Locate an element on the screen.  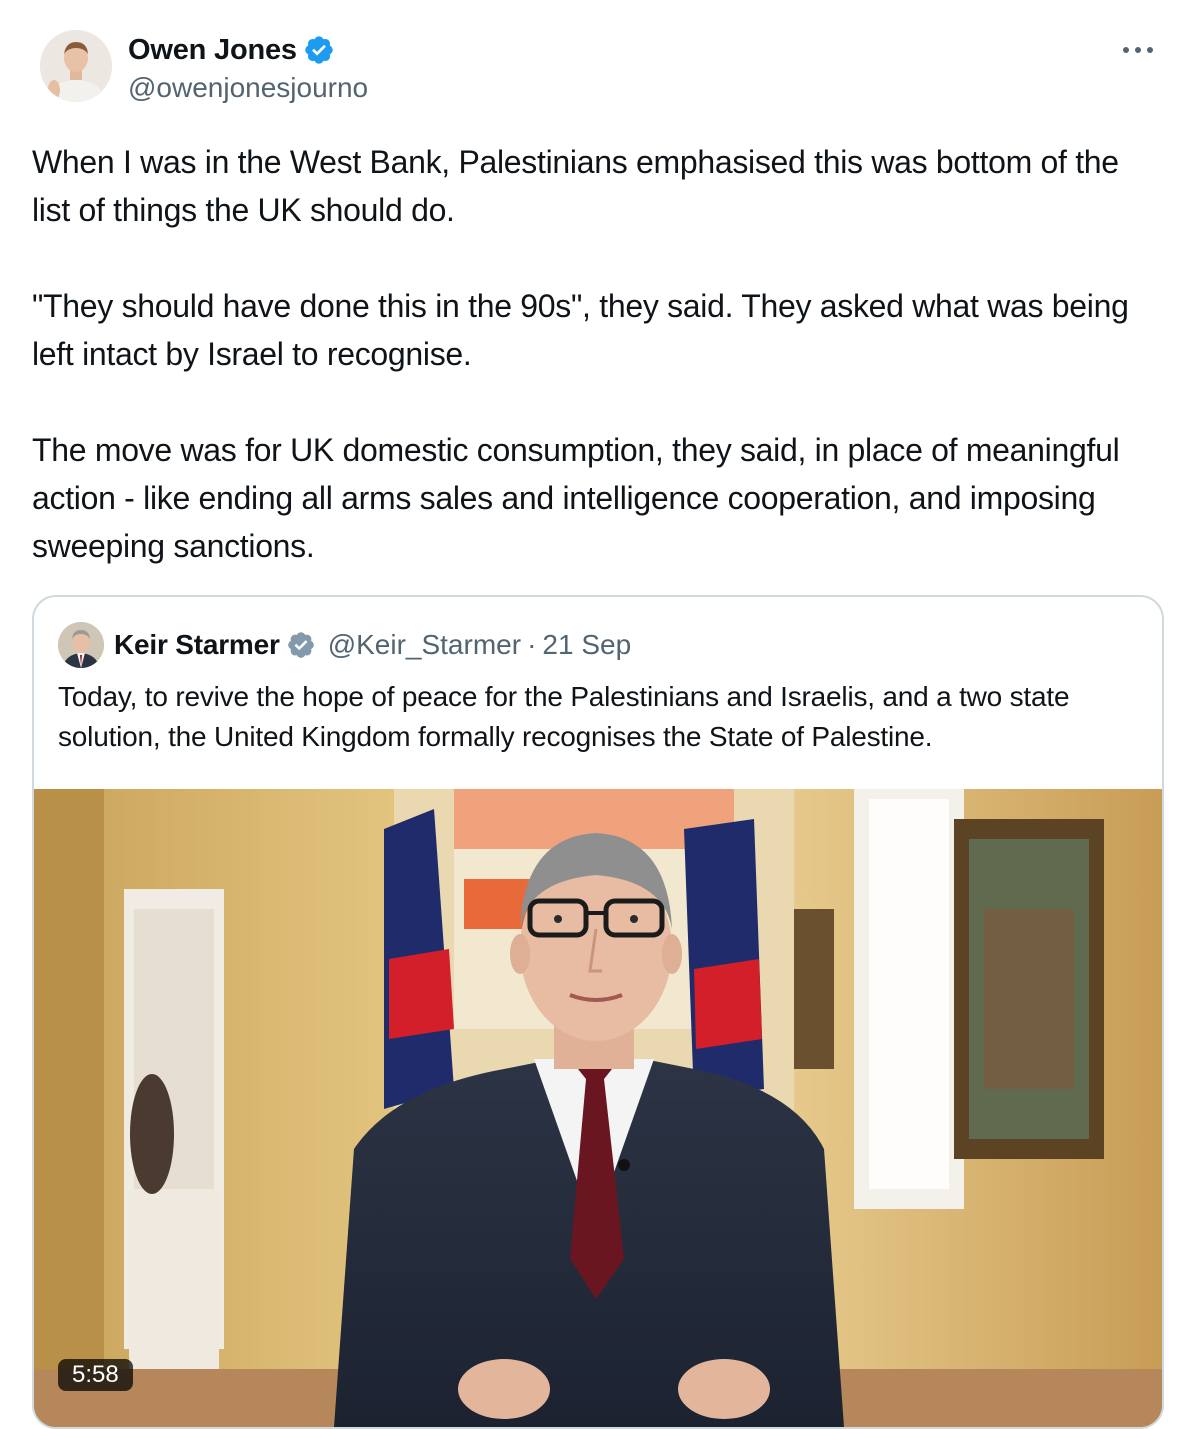
more-options-button is located at coordinates (1138, 50).